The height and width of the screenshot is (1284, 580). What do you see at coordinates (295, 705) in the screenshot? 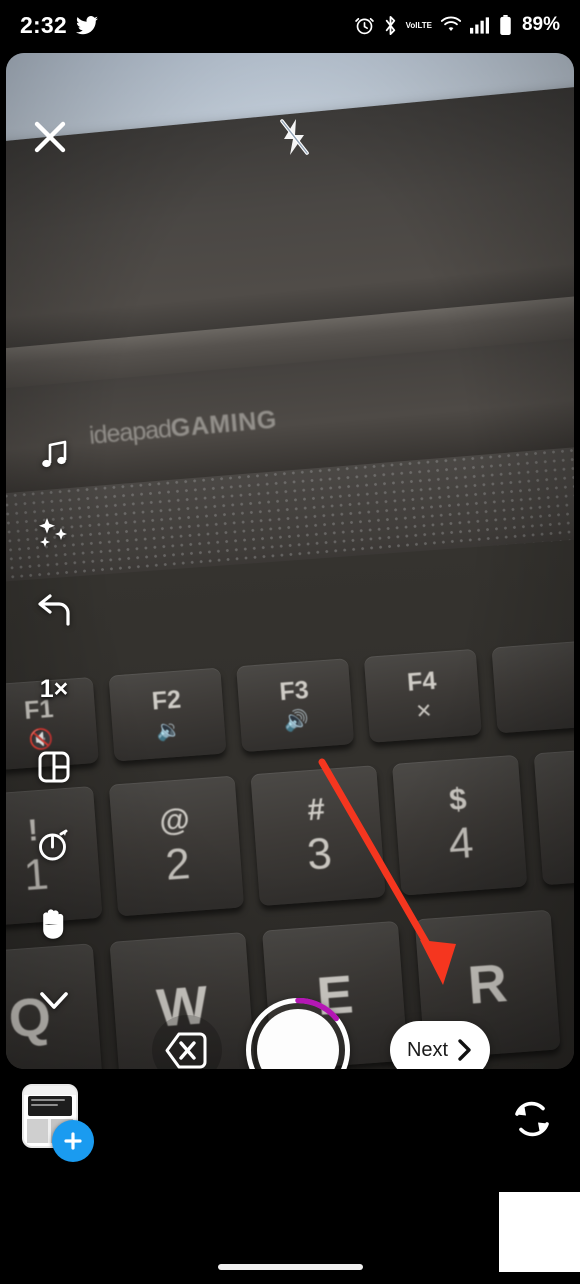
I see `scene-key: F3 🔊` at bounding box center [295, 705].